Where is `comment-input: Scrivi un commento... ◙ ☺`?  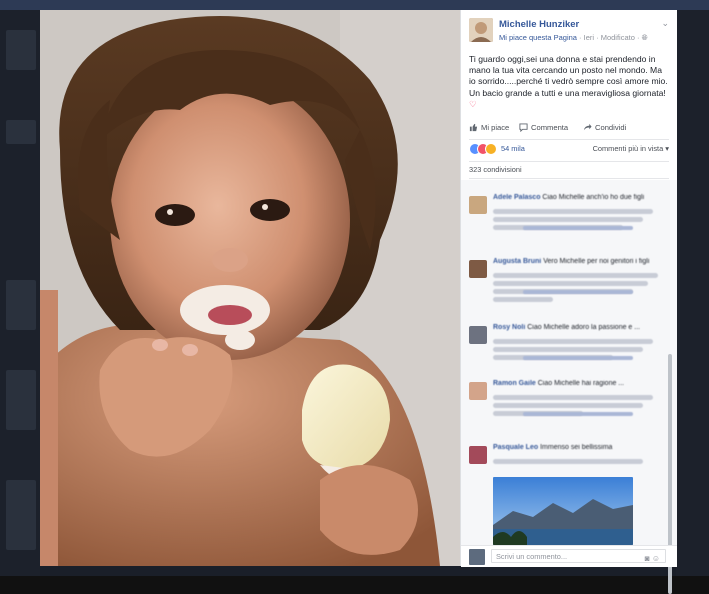
comment-input: Scrivi un commento... ◙ ☺ is located at coordinates (578, 556).